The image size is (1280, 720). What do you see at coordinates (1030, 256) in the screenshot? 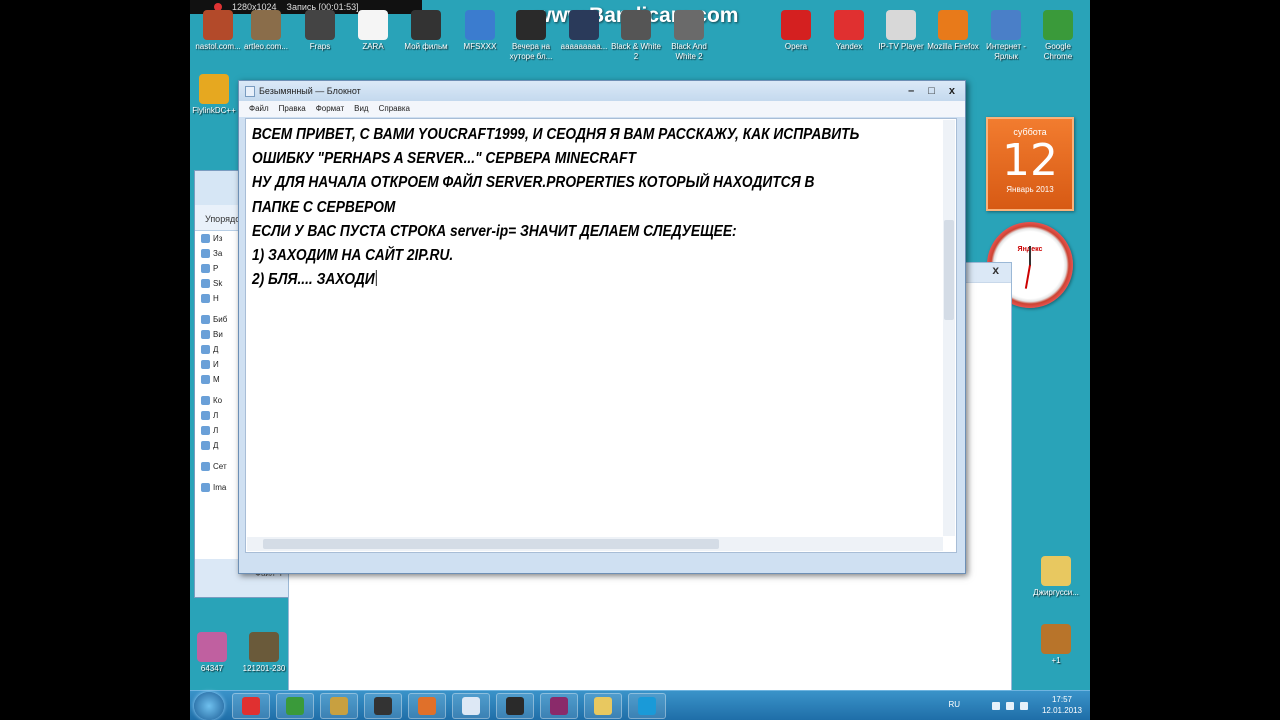
I see `clock-hour-hand` at bounding box center [1030, 256].